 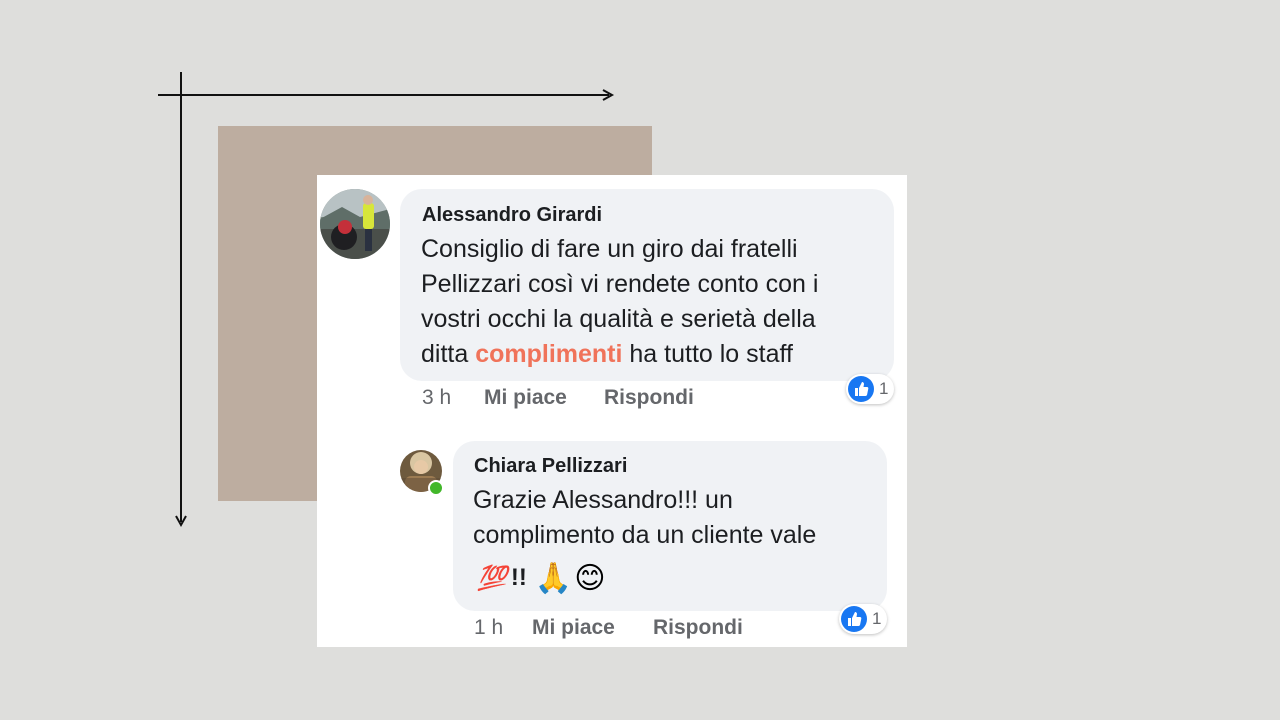 What do you see at coordinates (590, 578) in the screenshot?
I see `smiling-face-icon: 😊` at bounding box center [590, 578].